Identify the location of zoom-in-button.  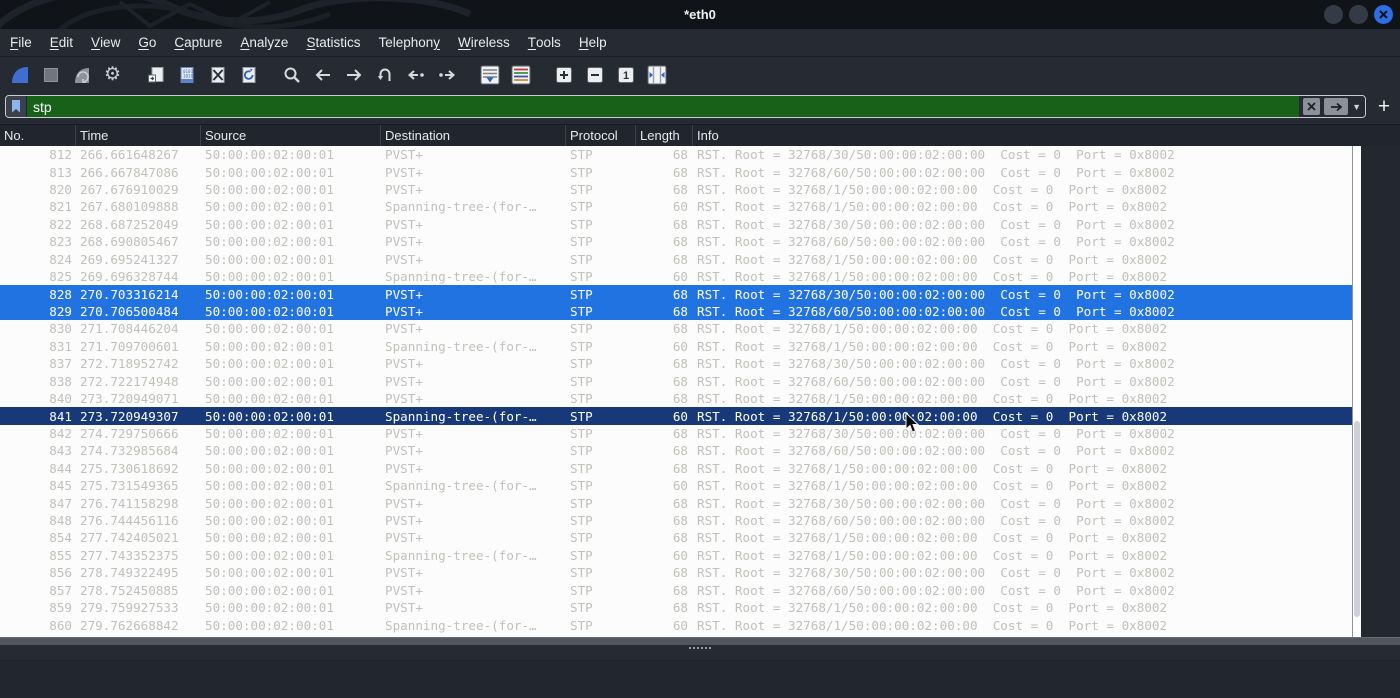
(563, 74).